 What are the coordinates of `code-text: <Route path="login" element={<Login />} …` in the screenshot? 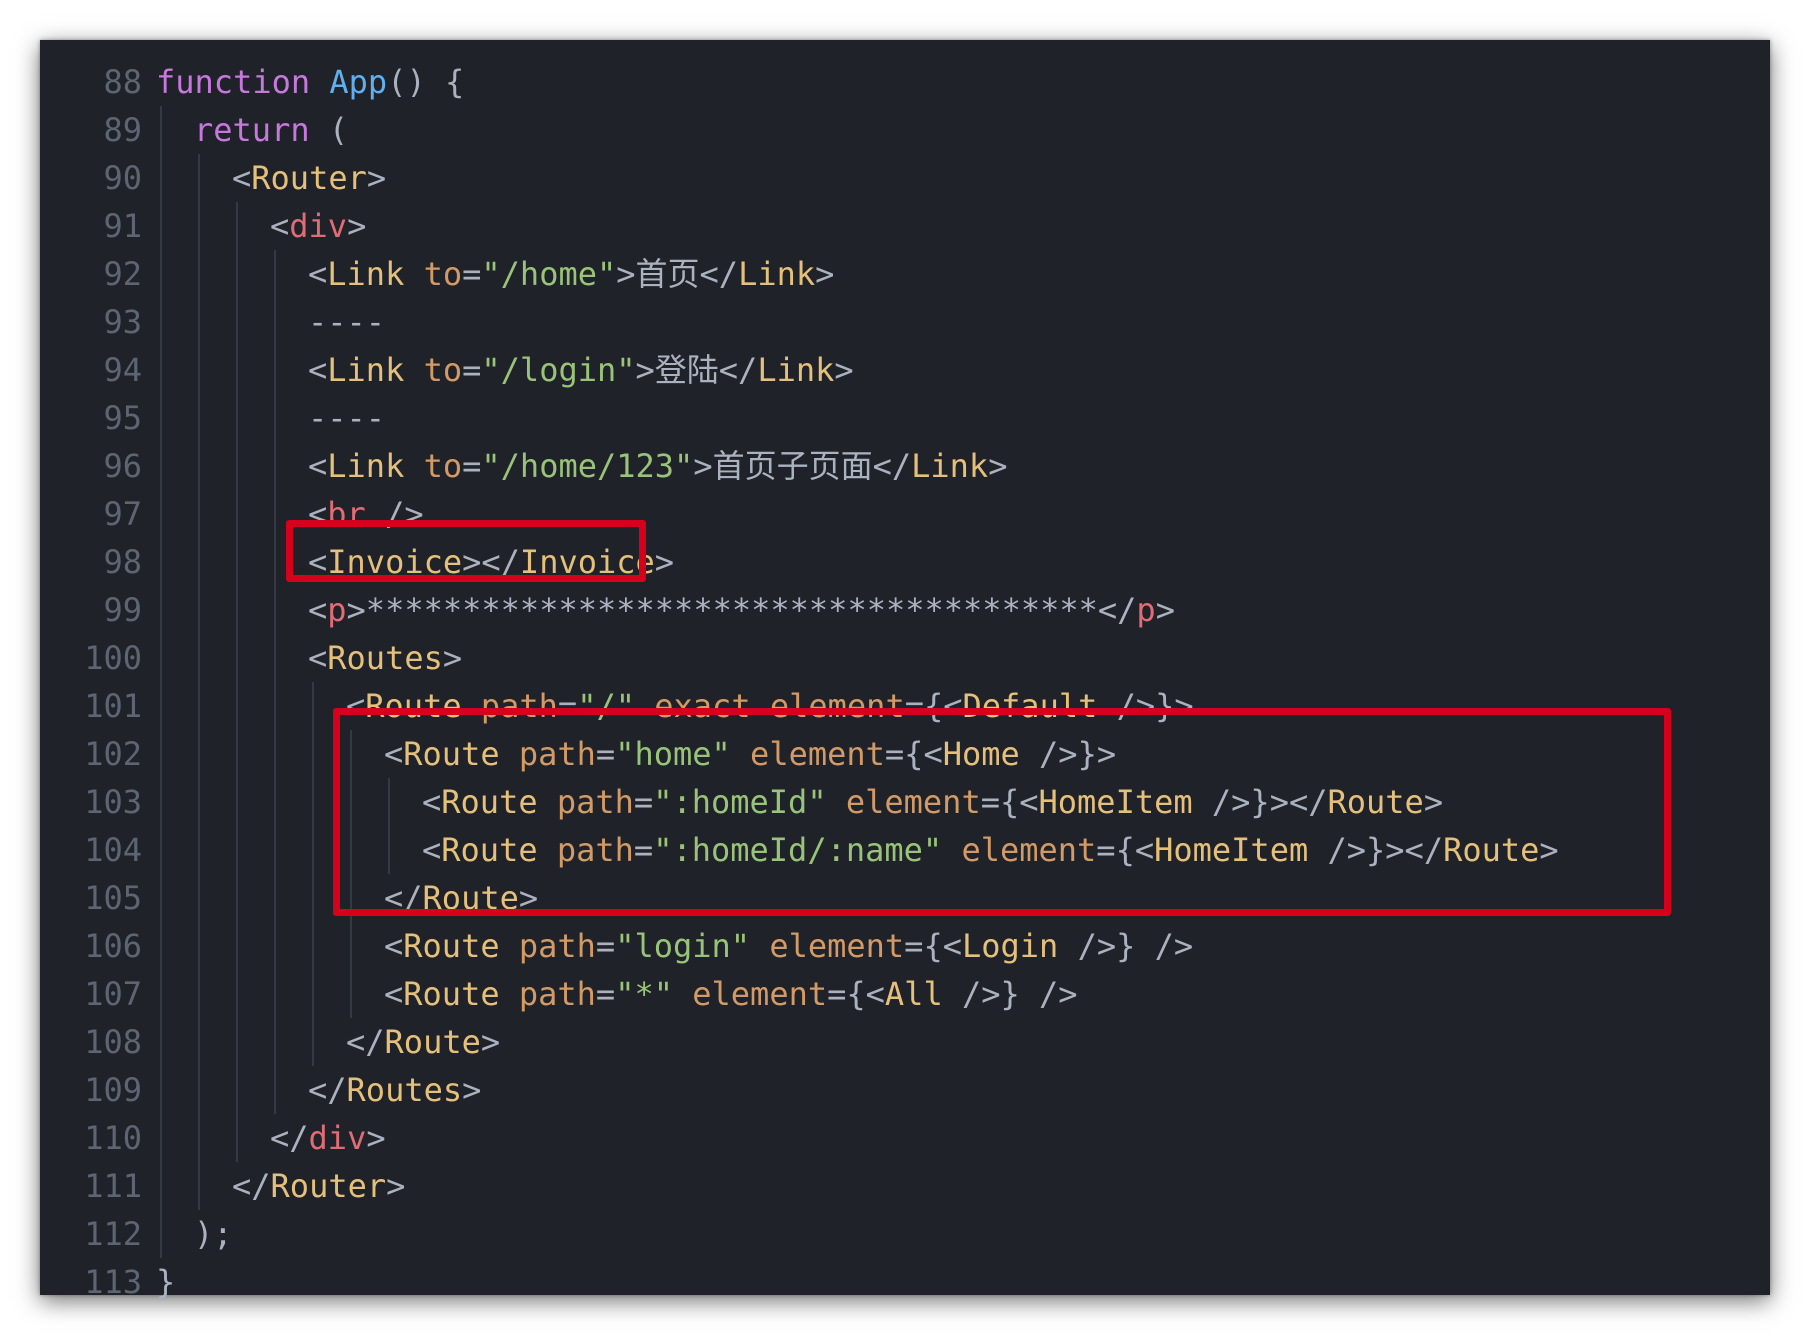 It's located at (788, 946).